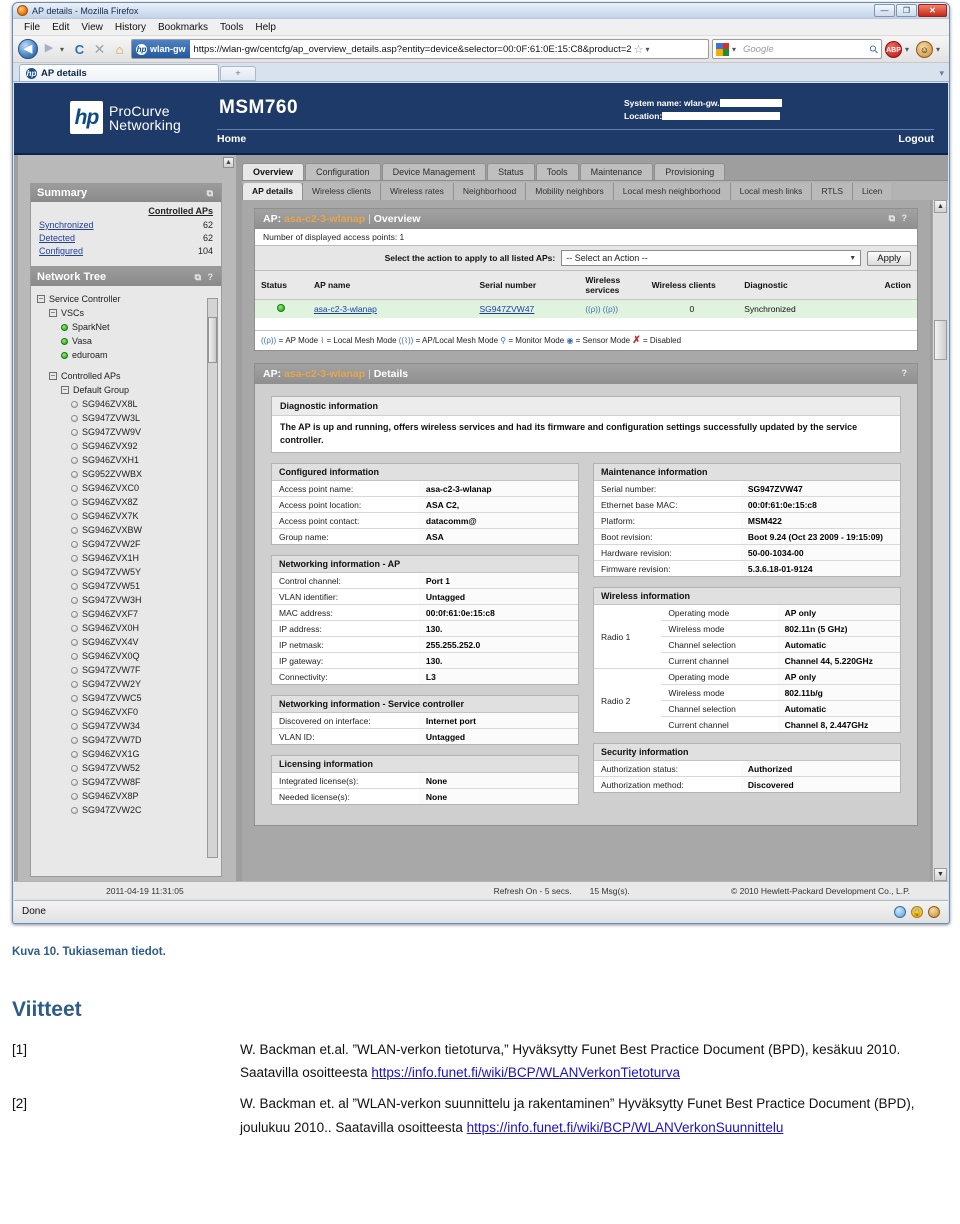 The width and height of the screenshot is (960, 1224). Describe the element at coordinates (127, 446) in the screenshot. I see `tree-node-ap: SG946ZVX92` at that location.